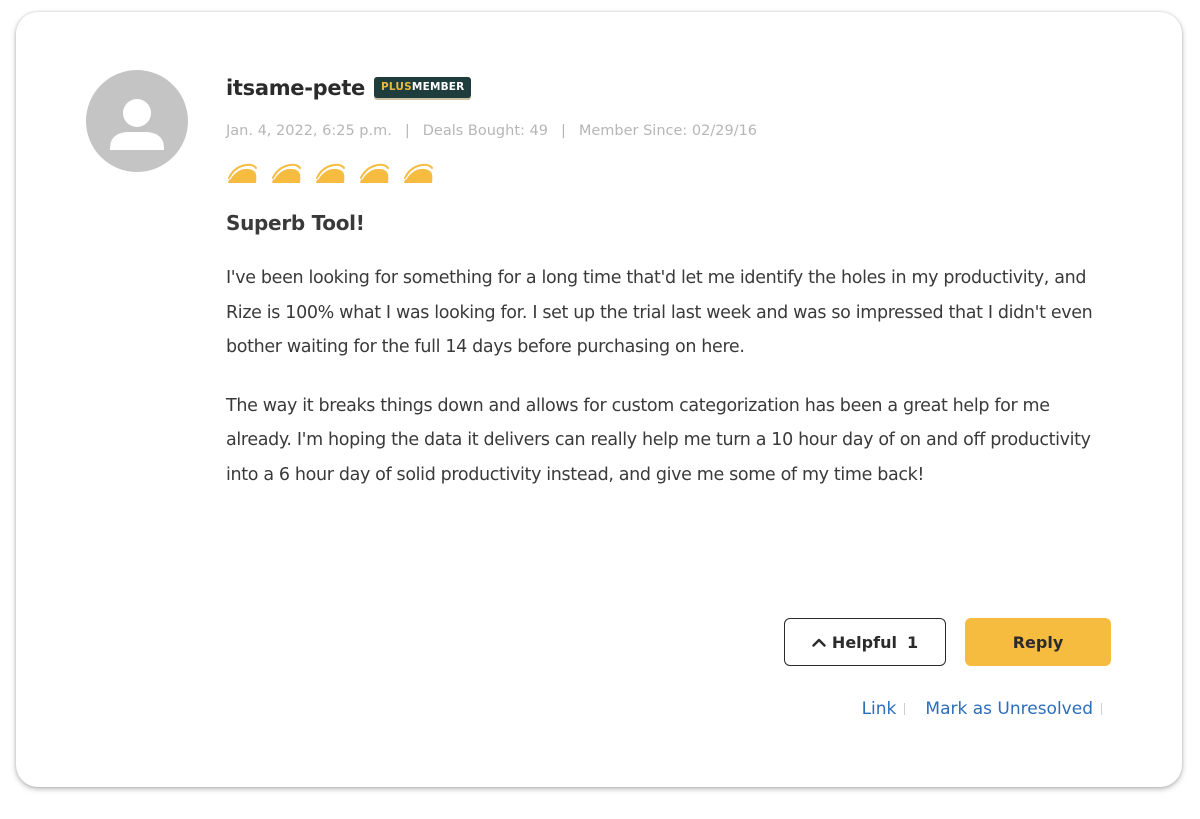 This screenshot has width=1200, height=819. I want to click on permalink-link: Link, so click(879, 709).